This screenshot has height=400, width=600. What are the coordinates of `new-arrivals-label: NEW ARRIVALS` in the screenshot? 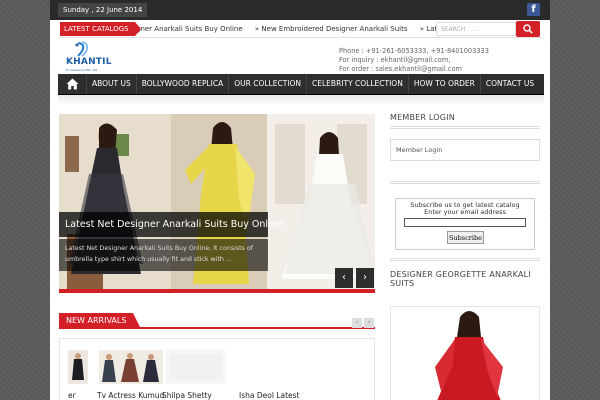 It's located at (100, 321).